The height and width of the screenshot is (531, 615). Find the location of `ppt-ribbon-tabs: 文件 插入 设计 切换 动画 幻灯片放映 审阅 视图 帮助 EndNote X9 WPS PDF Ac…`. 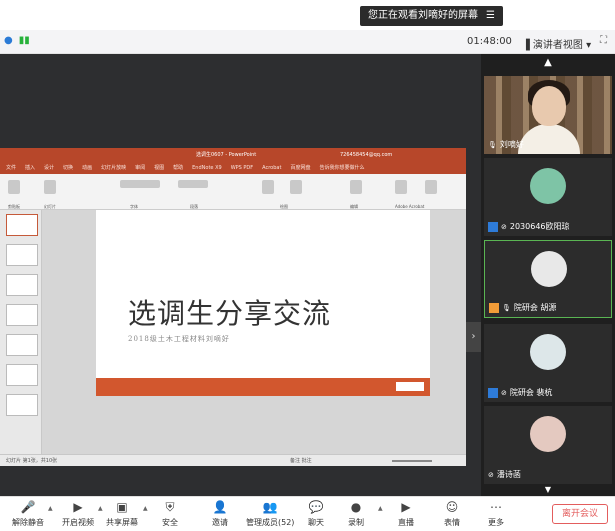

ppt-ribbon-tabs: 文件 插入 设计 切换 动画 幻灯片放映 审阅 视图 帮助 EndNote X9 WPS PDF Ac… is located at coordinates (233, 168).